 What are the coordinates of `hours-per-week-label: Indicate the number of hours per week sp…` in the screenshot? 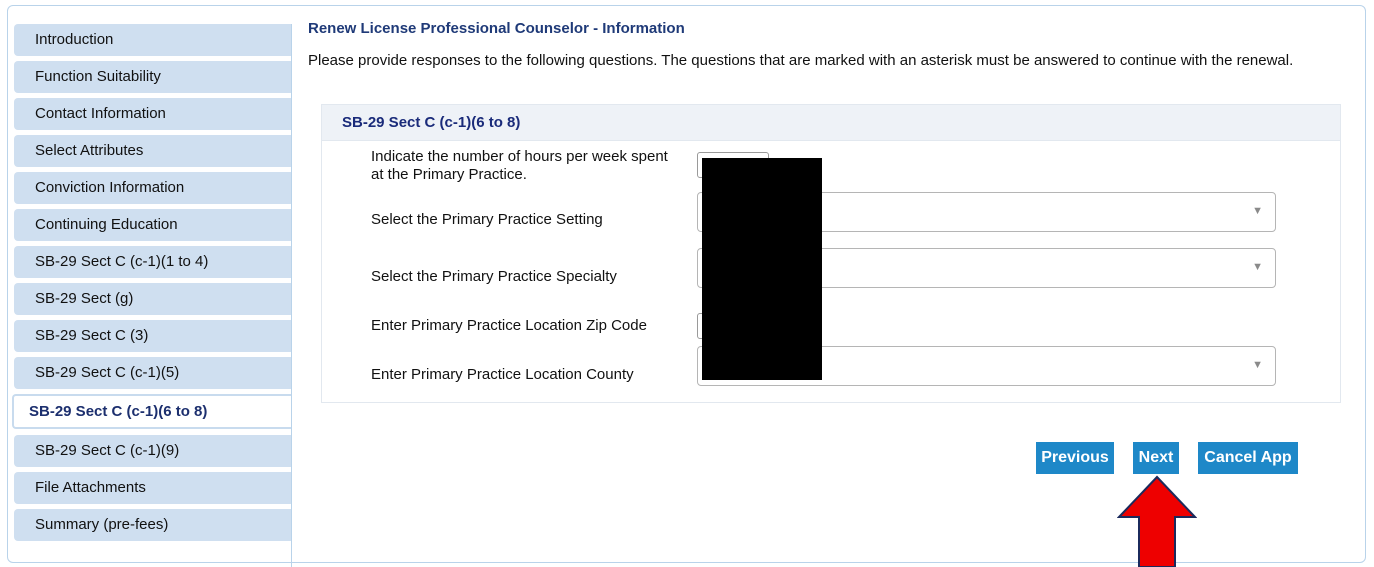 It's located at (519, 165).